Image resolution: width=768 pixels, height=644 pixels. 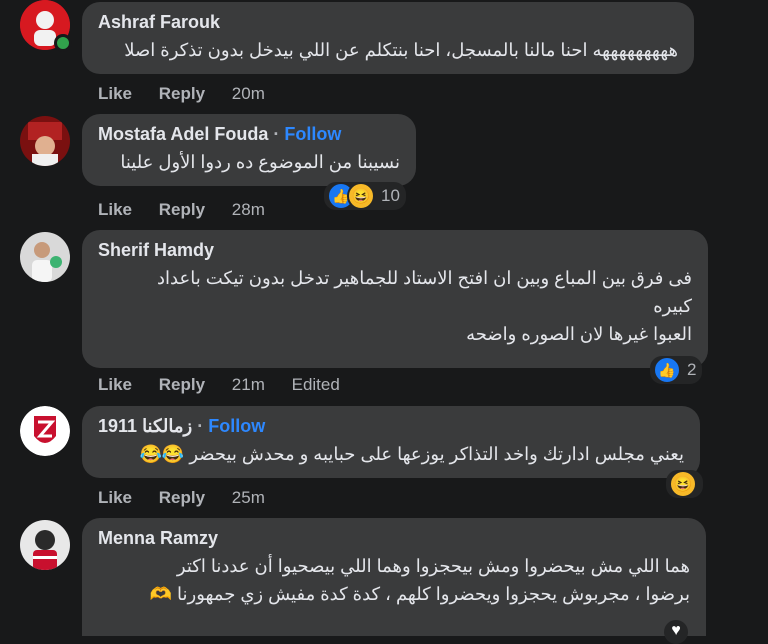 I want to click on reaction-summary: 😆, so click(x=684, y=484).